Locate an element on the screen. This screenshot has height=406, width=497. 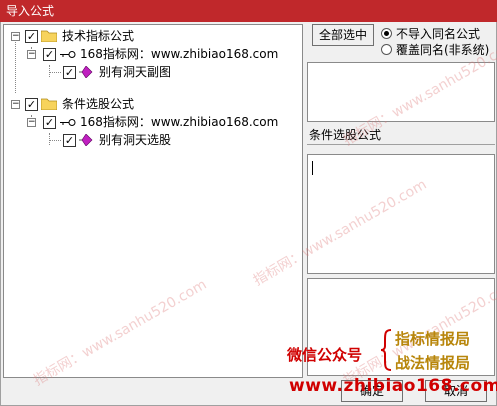
window-title: 导入公式 is located at coordinates (30, 11).